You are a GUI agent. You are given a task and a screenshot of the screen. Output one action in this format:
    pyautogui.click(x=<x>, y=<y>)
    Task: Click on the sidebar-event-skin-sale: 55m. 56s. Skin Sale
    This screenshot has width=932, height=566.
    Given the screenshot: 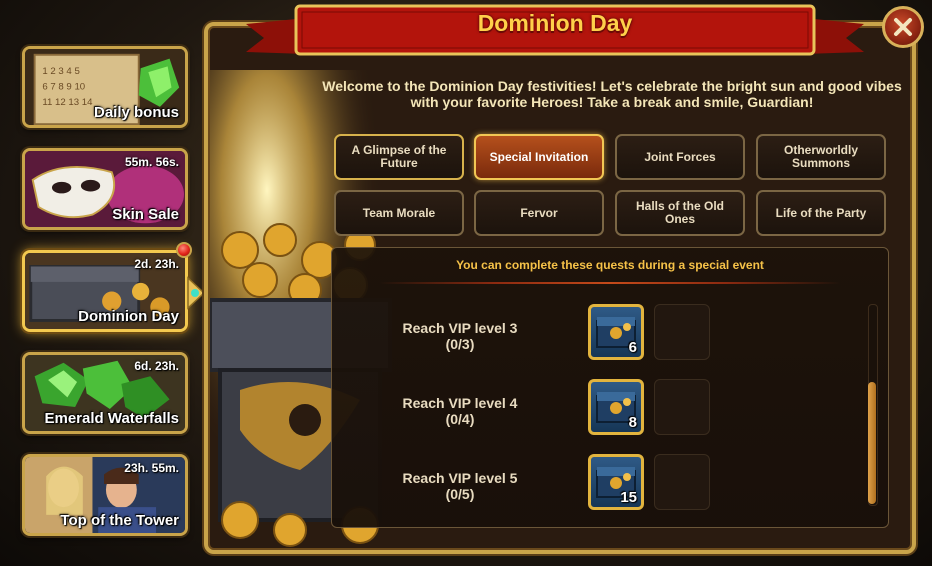 What is the action you would take?
    pyautogui.click(x=105, y=189)
    